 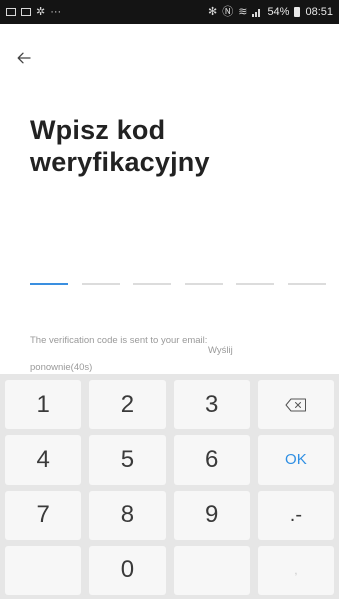 I want to click on resend-link: Wyślij, so click(x=220, y=350).